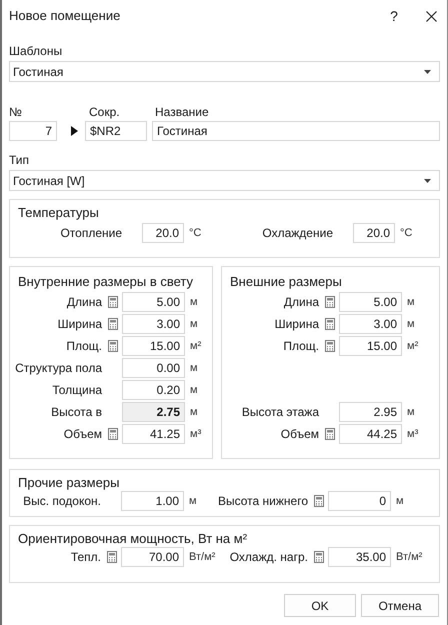  Describe the element at coordinates (280, 412) in the screenshot. I see `field-label: Высота этажа` at that location.